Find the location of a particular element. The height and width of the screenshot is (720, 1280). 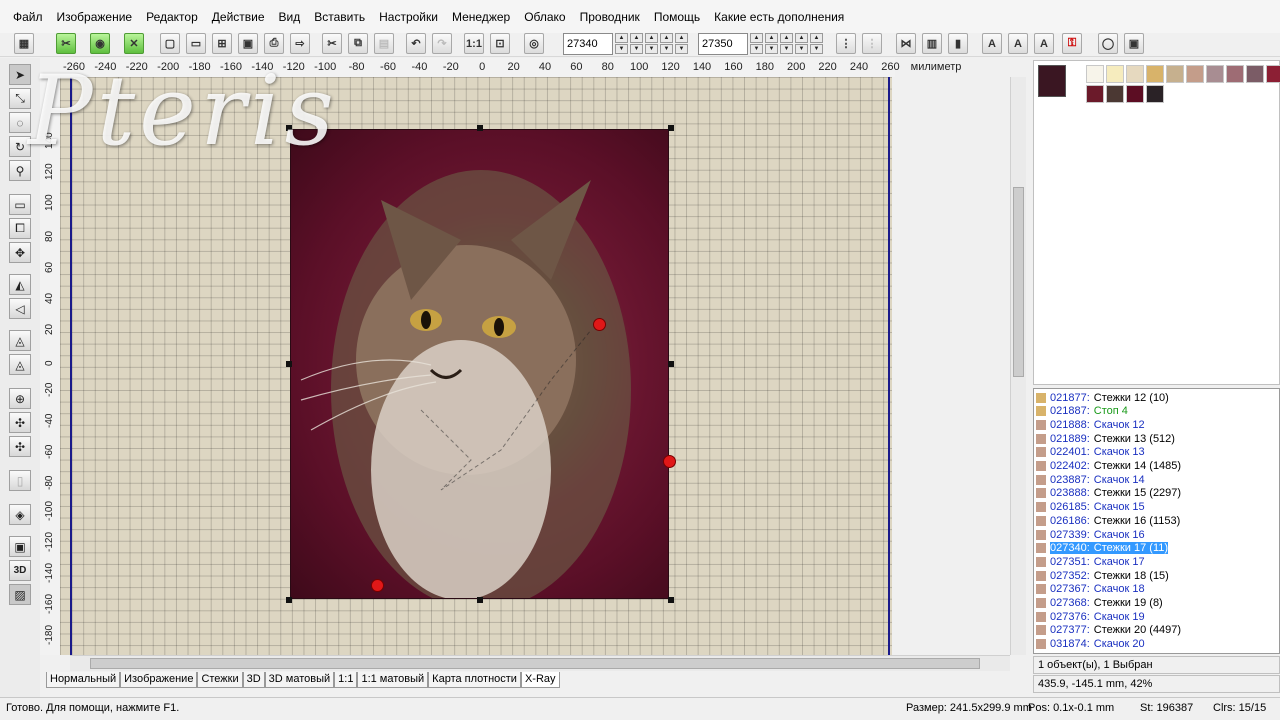

start-down4-icon: ▼ is located at coordinates (666, 49).